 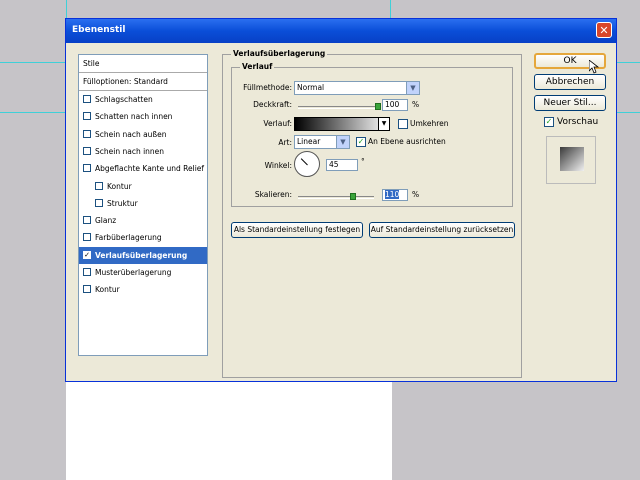 I want to click on opacity-value: 100, so click(x=392, y=104).